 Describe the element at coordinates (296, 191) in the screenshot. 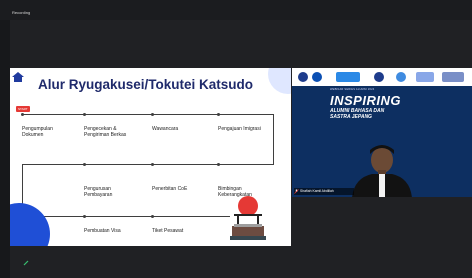

I see `mic-muted-icon` at that location.